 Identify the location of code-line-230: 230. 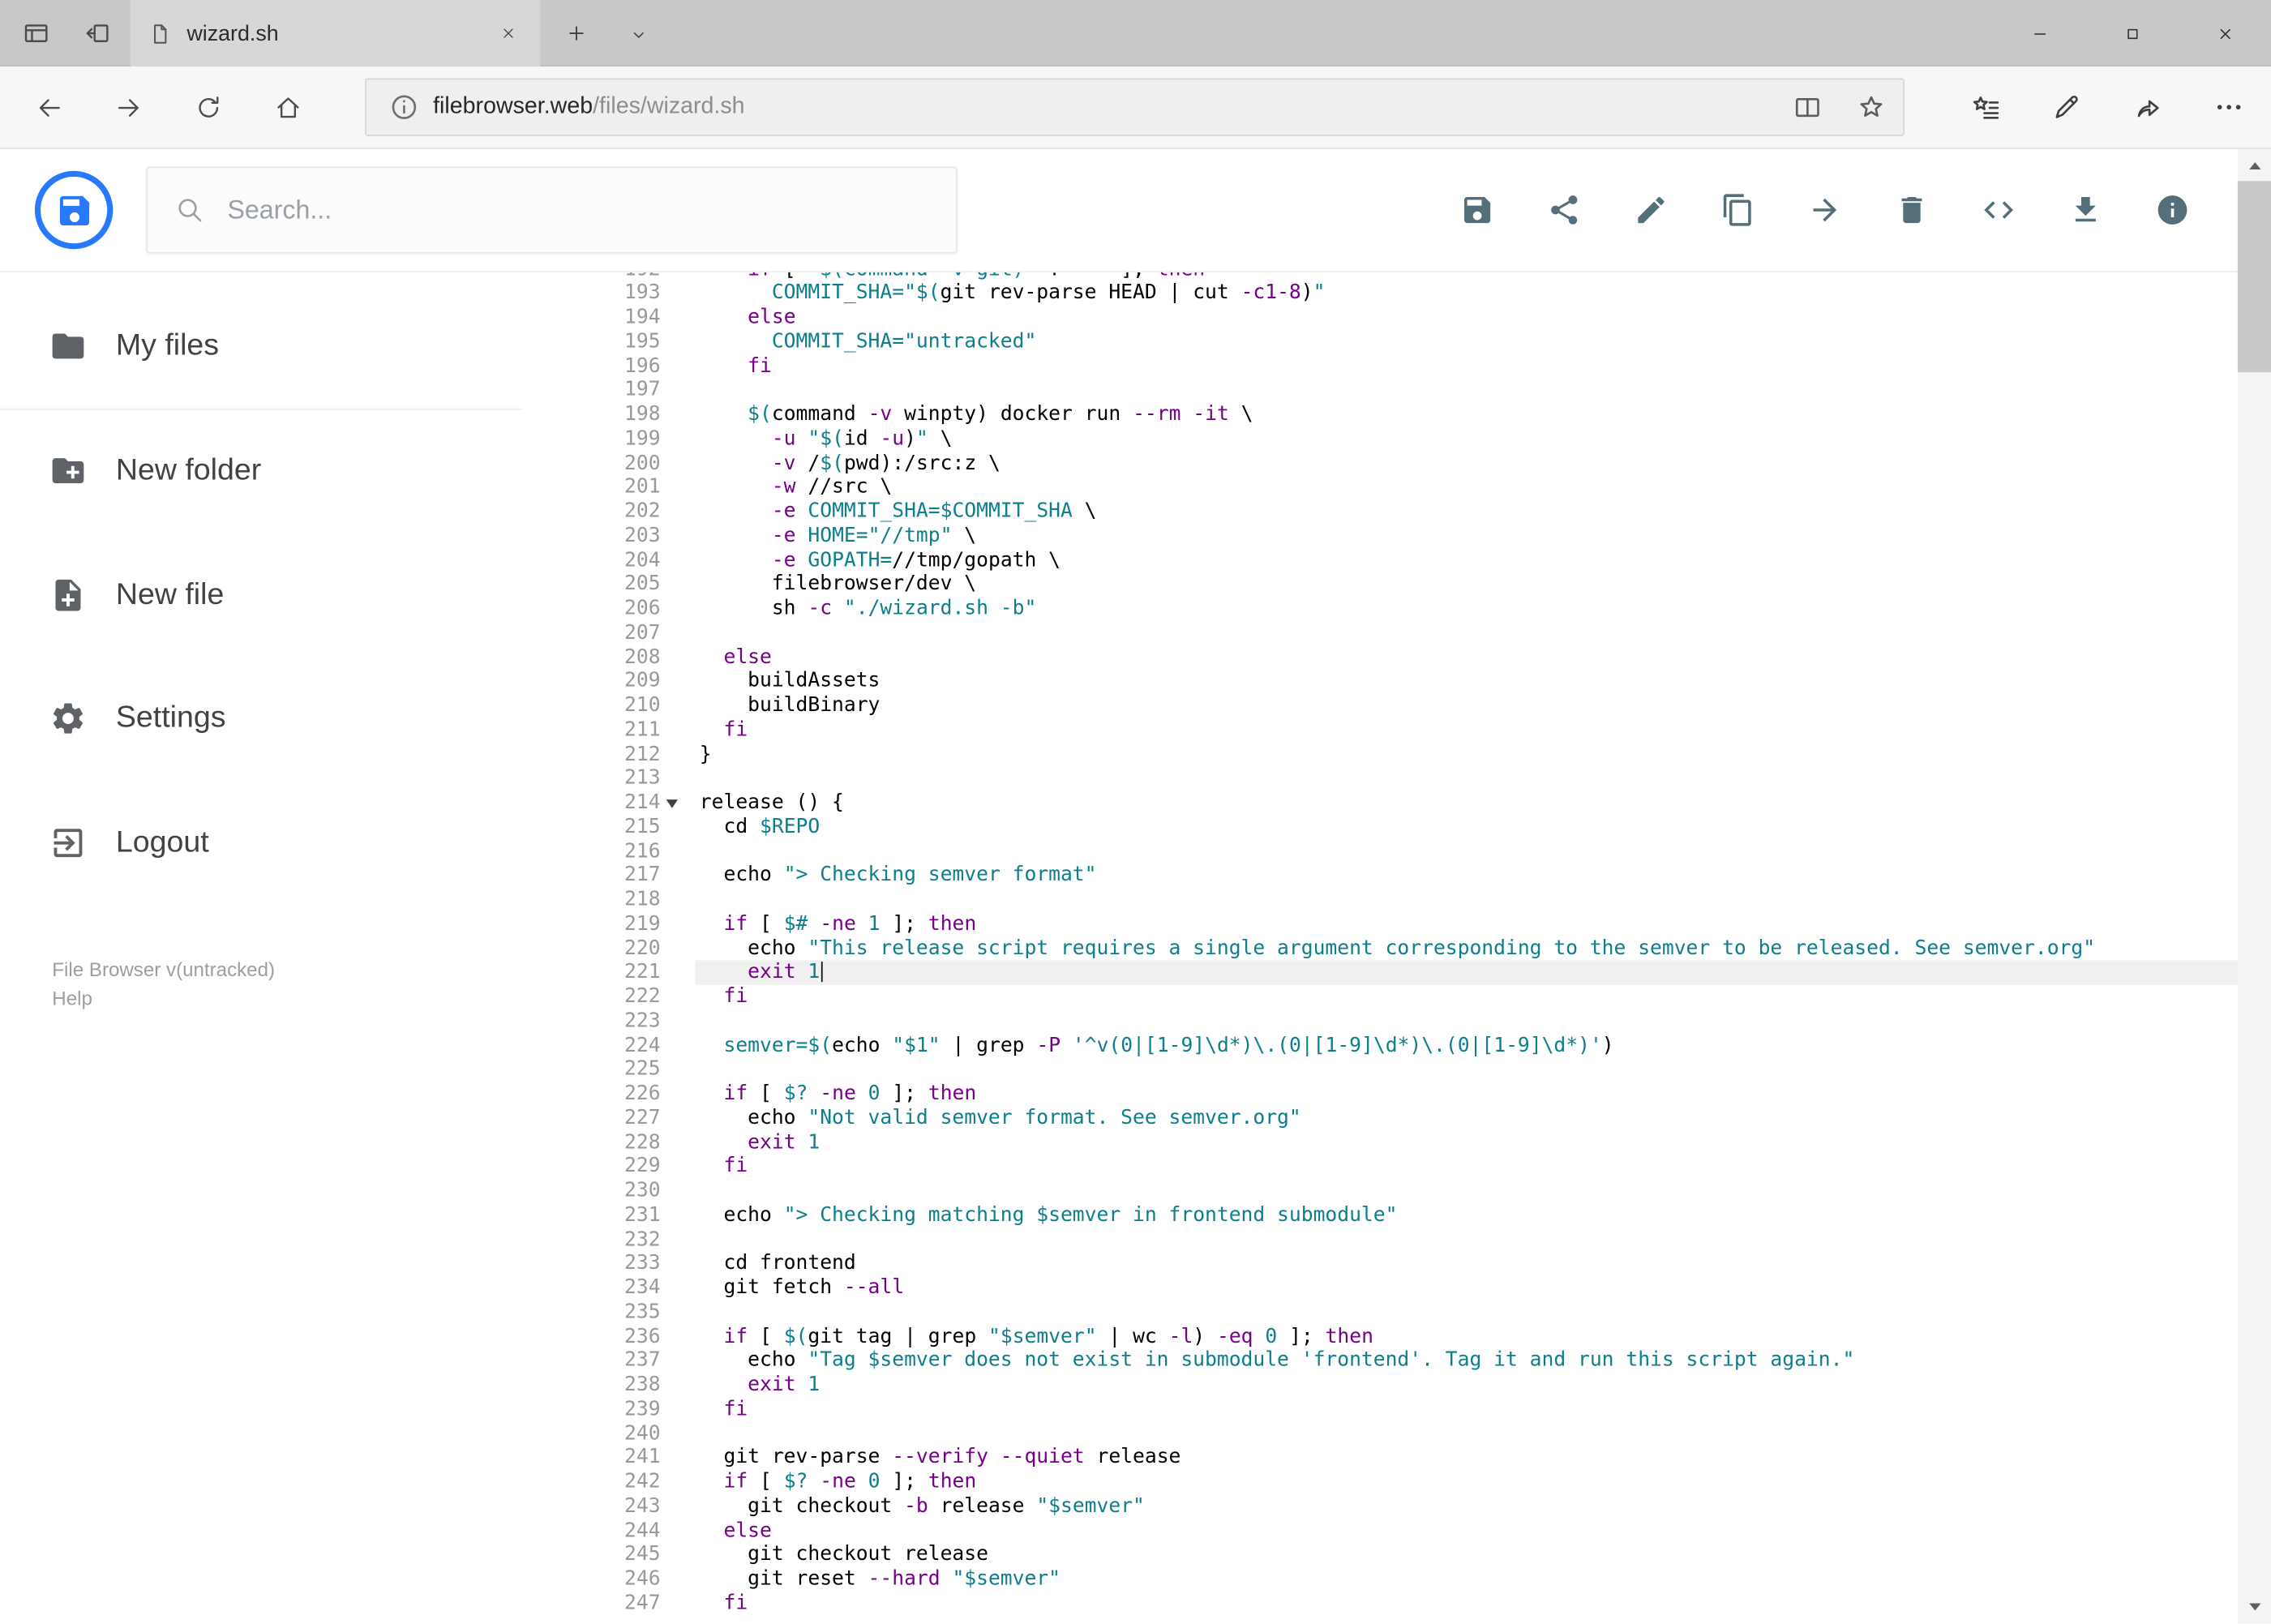
(1411, 1191).